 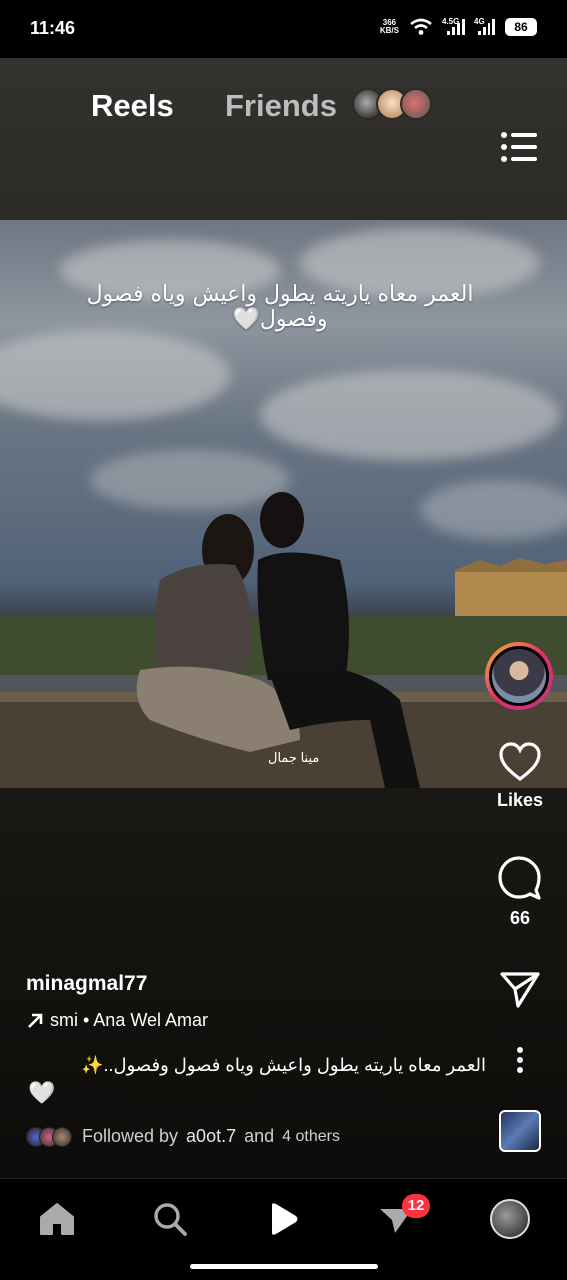 I want to click on signal-icon: 4.5G, so click(x=453, y=26).